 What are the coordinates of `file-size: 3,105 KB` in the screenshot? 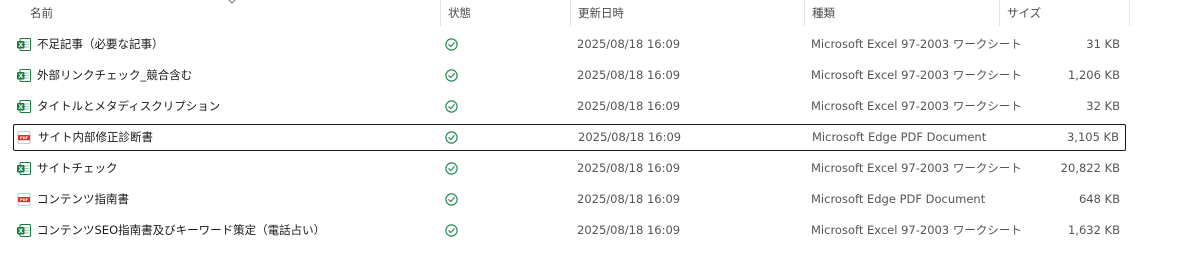 It's located at (1092, 137).